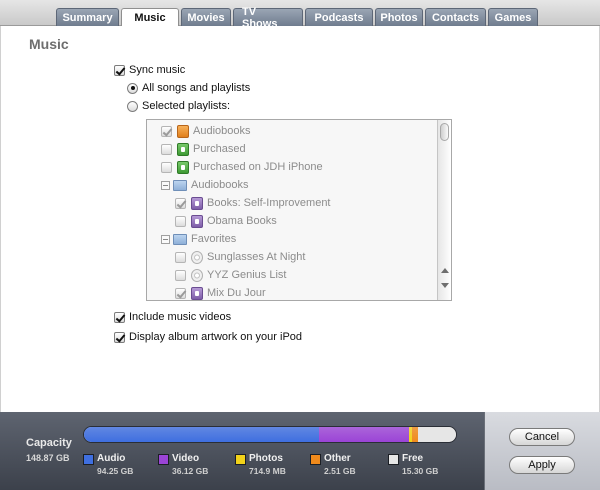 The image size is (600, 490). What do you see at coordinates (119, 337) in the screenshot?
I see `display-artwork-check-icon` at bounding box center [119, 337].